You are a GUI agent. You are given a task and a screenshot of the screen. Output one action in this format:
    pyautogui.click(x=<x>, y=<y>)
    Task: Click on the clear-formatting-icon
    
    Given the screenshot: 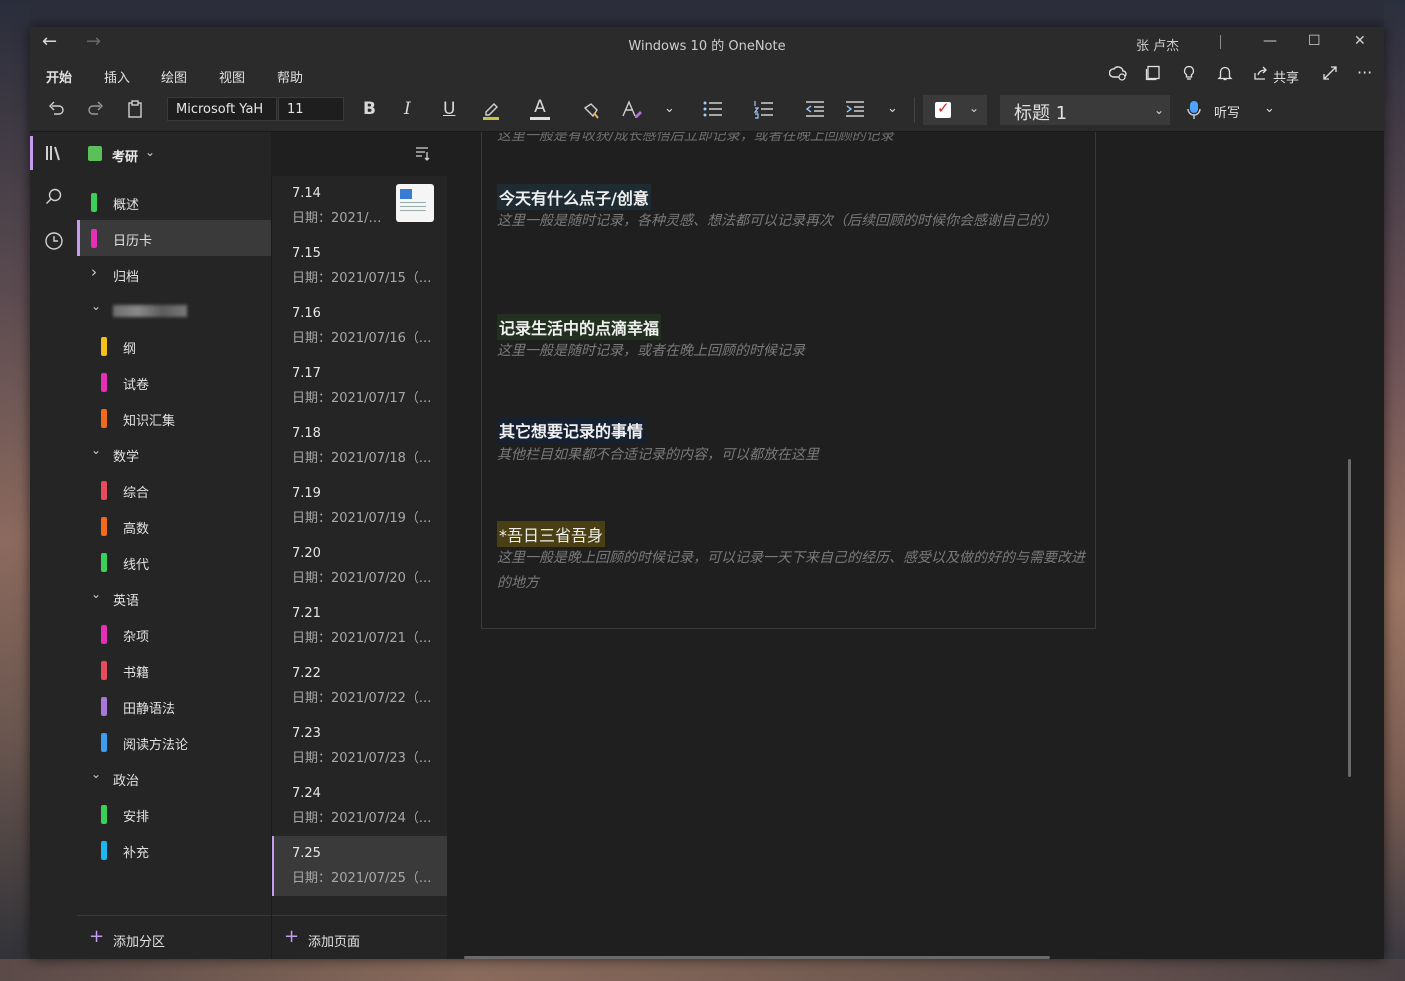 What is the action you would take?
    pyautogui.click(x=632, y=112)
    